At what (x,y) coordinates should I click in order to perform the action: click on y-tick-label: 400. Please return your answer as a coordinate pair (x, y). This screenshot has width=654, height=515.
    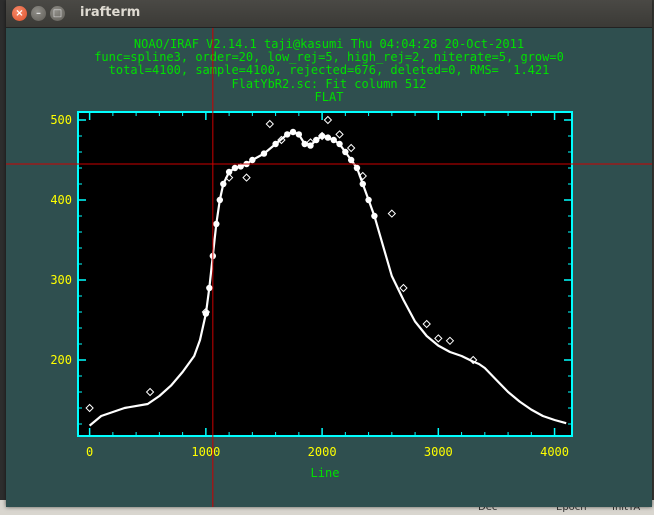
    Looking at the image, I should click on (61, 200).